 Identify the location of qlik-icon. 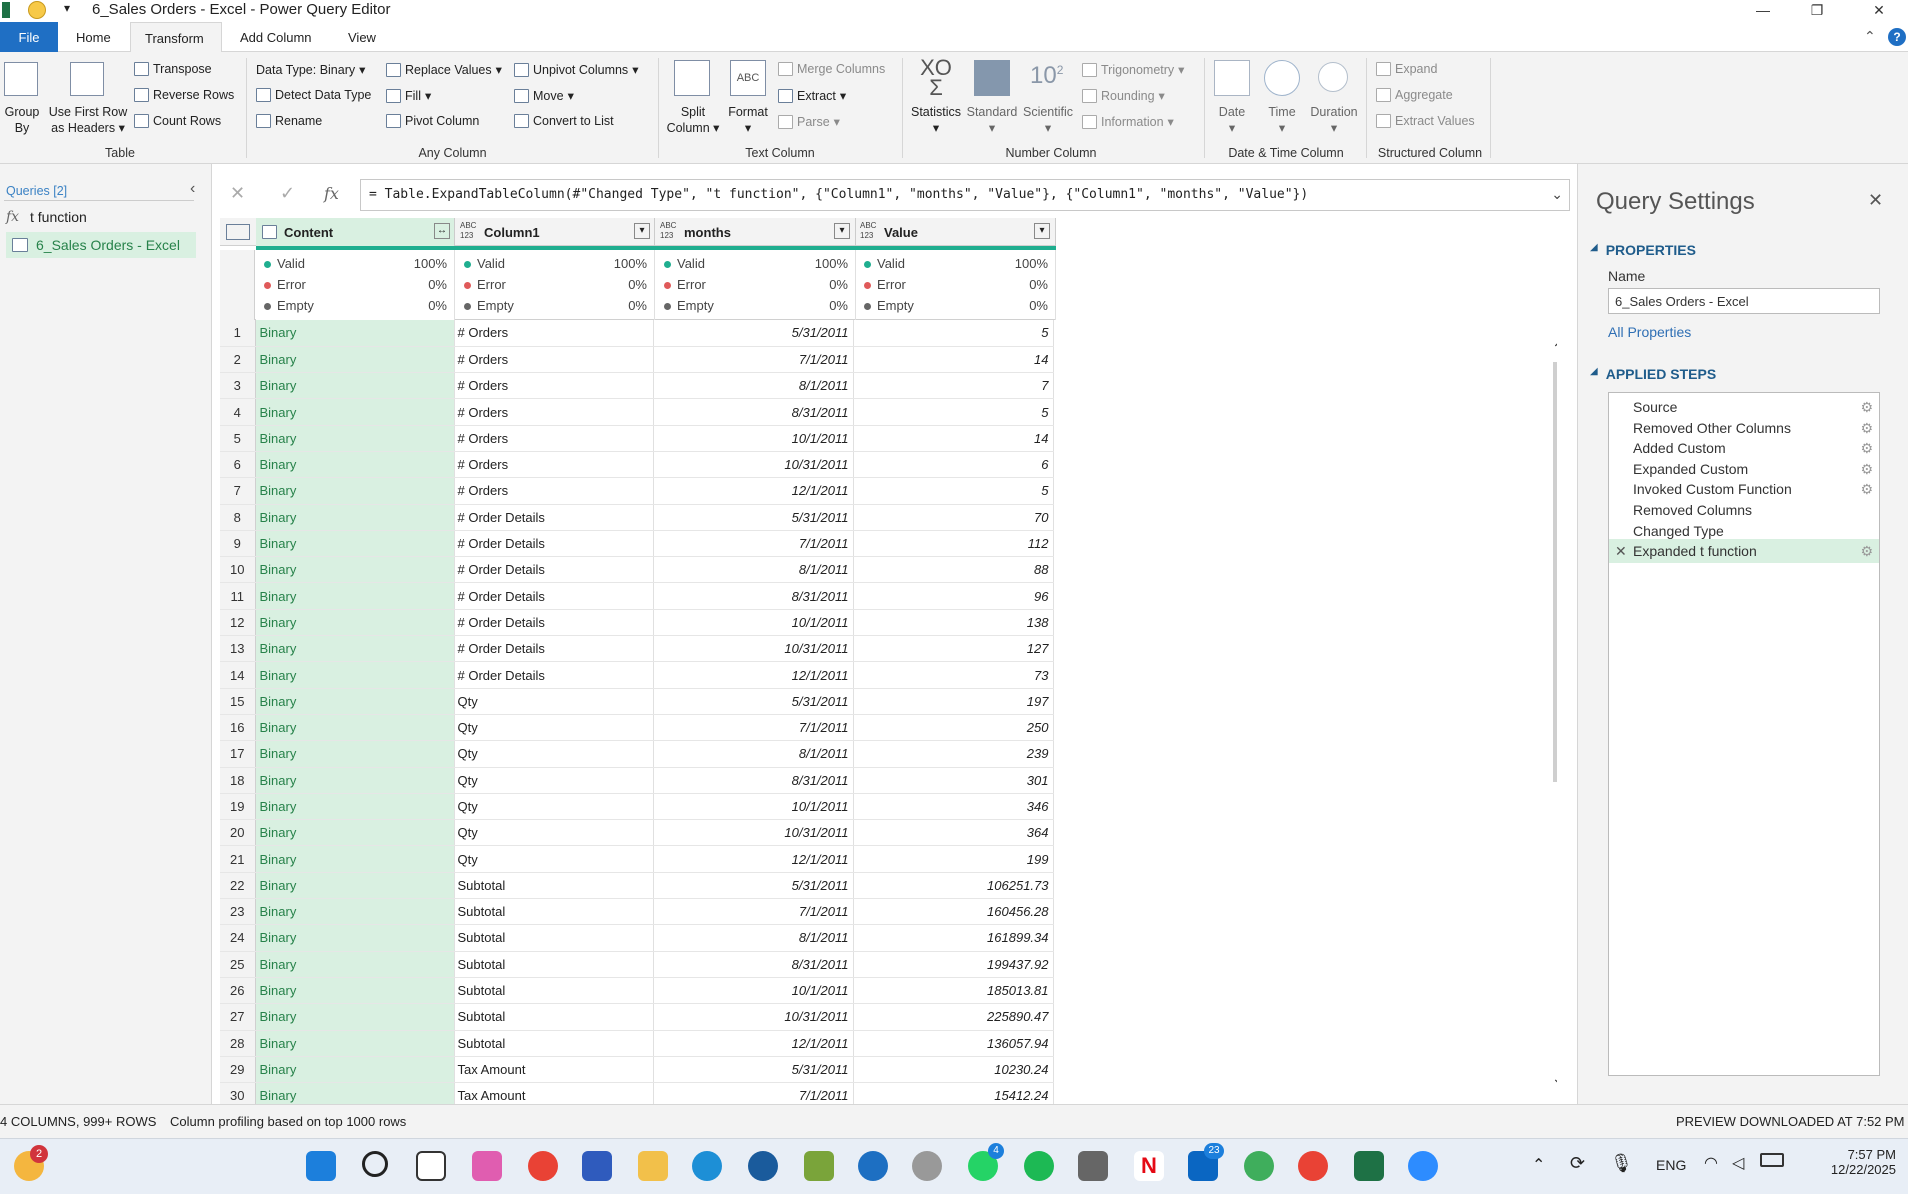
(1259, 1166).